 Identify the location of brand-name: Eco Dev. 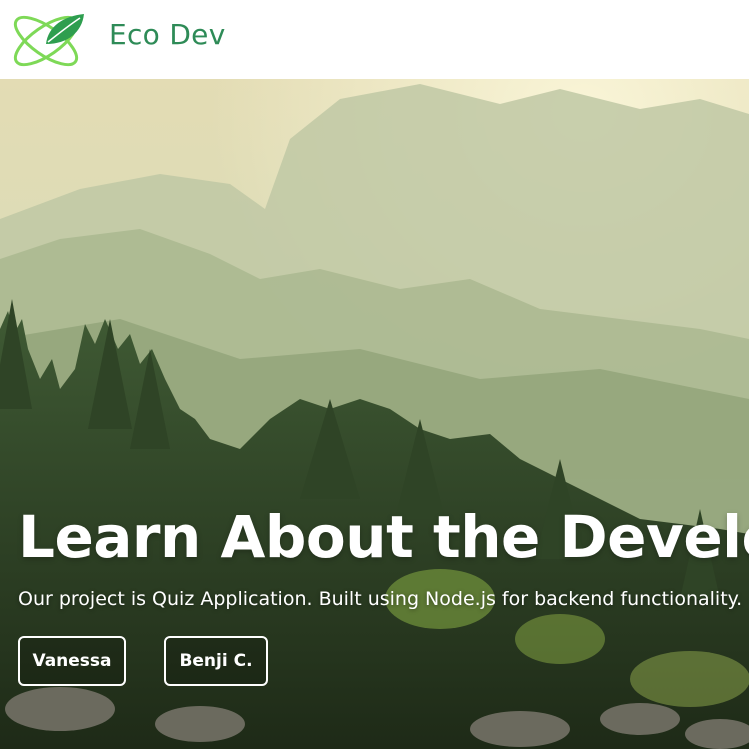
(167, 34).